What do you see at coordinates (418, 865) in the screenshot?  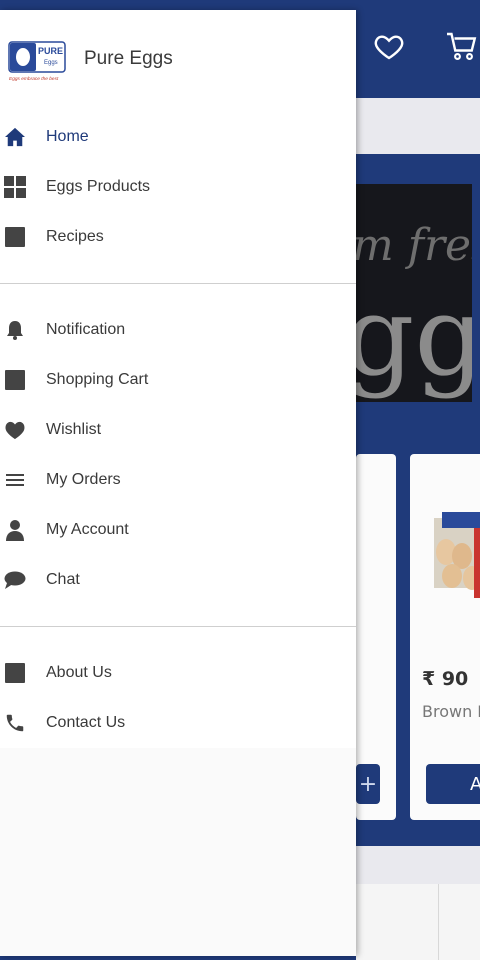 I see `bottom-strip` at bounding box center [418, 865].